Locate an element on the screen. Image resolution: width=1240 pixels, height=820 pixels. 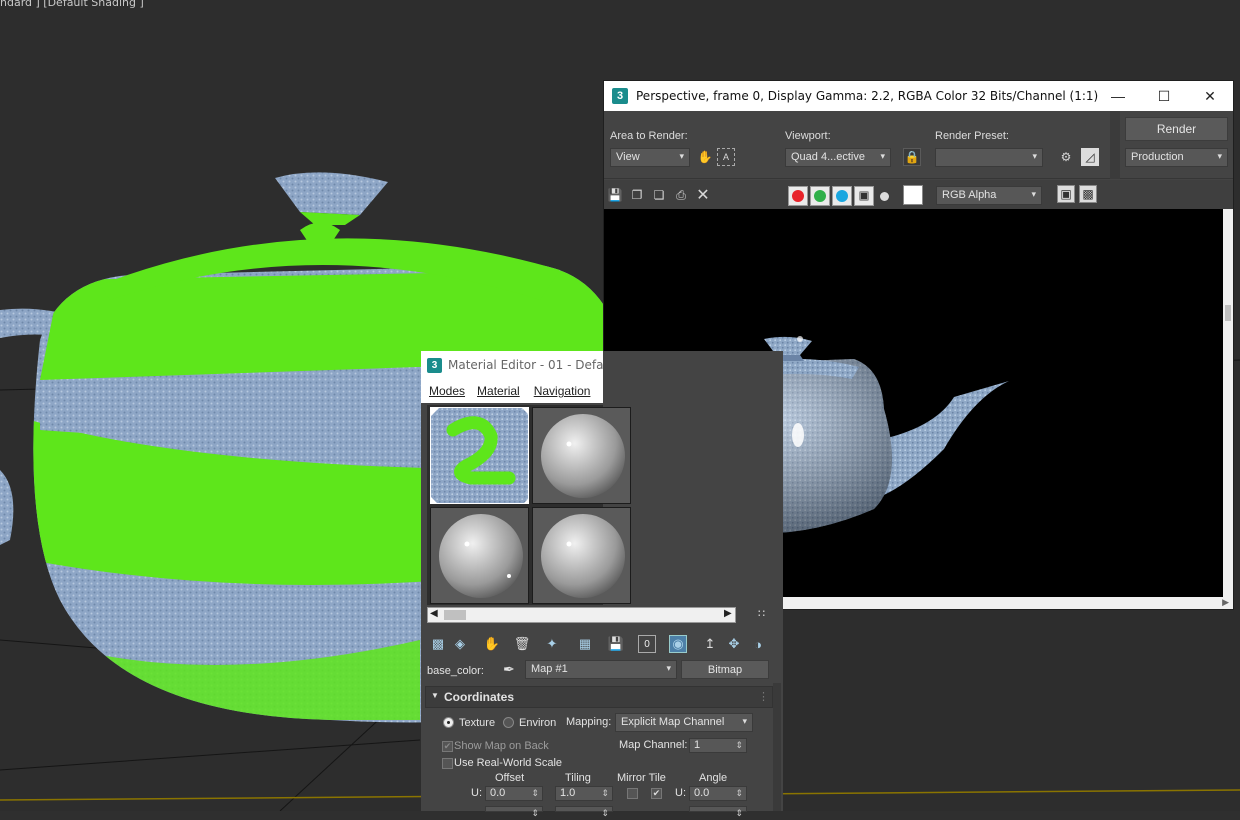
mirror-tile-header: Mirror Tile is located at coordinates (641, 778).